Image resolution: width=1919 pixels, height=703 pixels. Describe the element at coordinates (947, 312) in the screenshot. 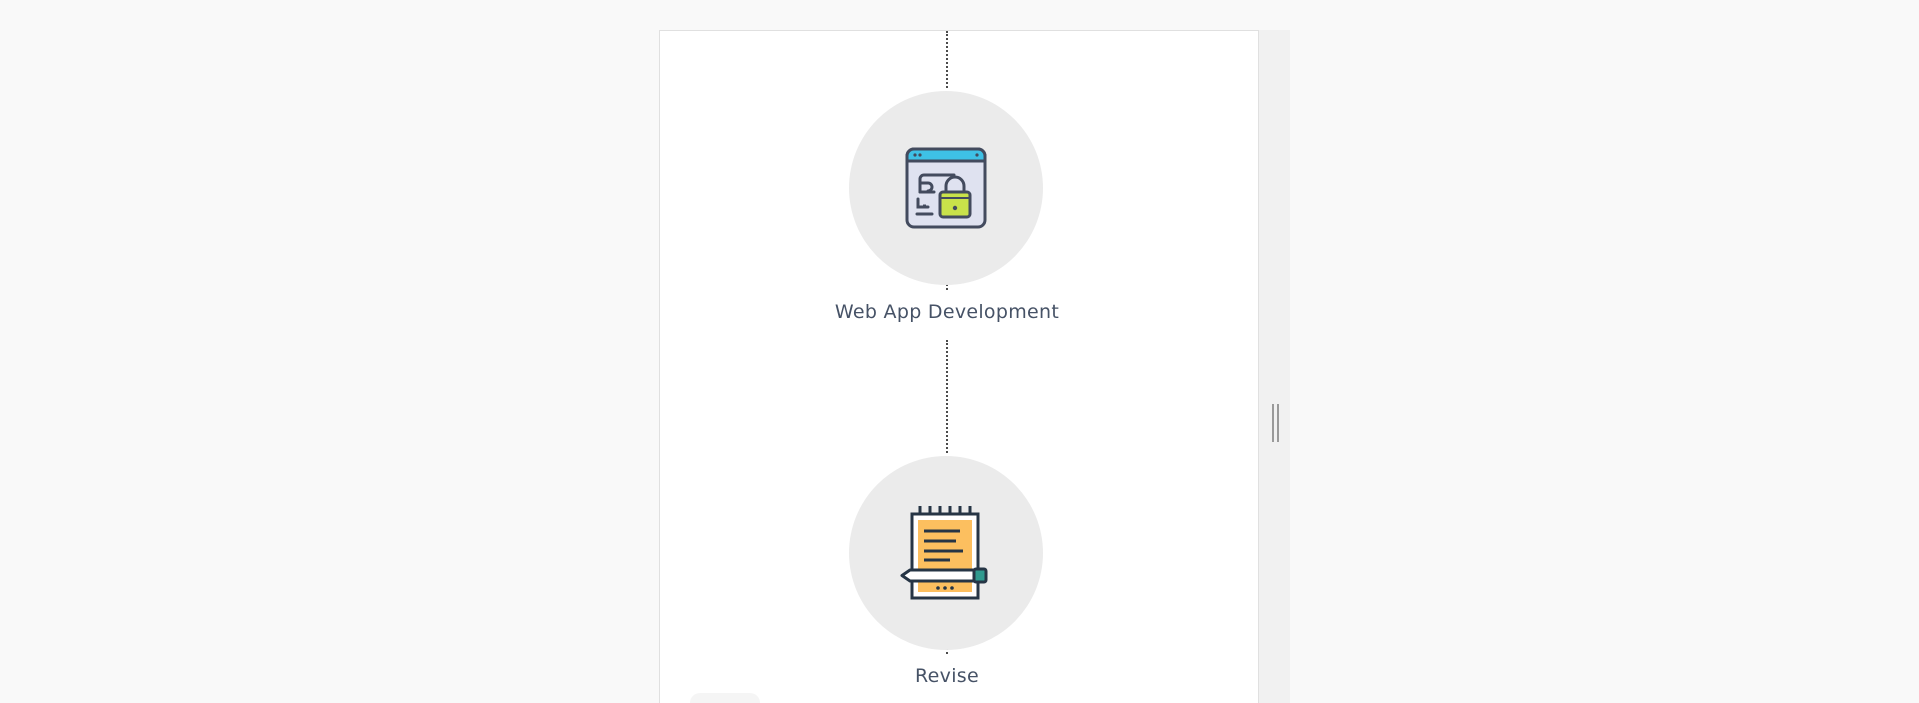

I see `step-label: Web App Development` at that location.